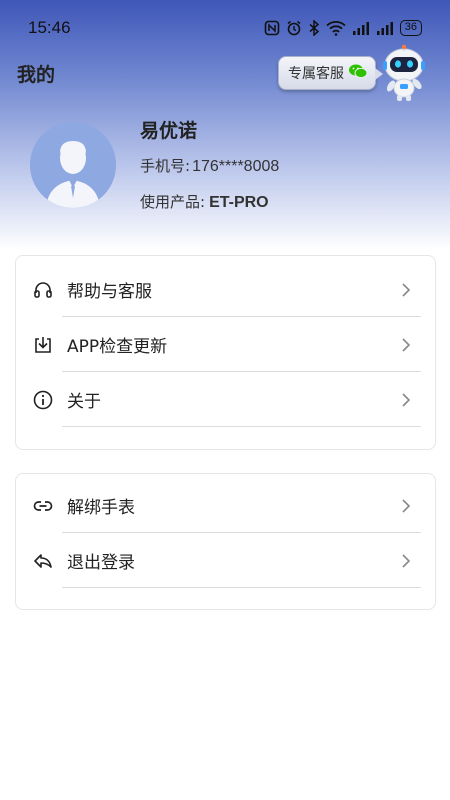 The width and height of the screenshot is (450, 800). What do you see at coordinates (294, 28) in the screenshot?
I see `alarm-icon` at bounding box center [294, 28].